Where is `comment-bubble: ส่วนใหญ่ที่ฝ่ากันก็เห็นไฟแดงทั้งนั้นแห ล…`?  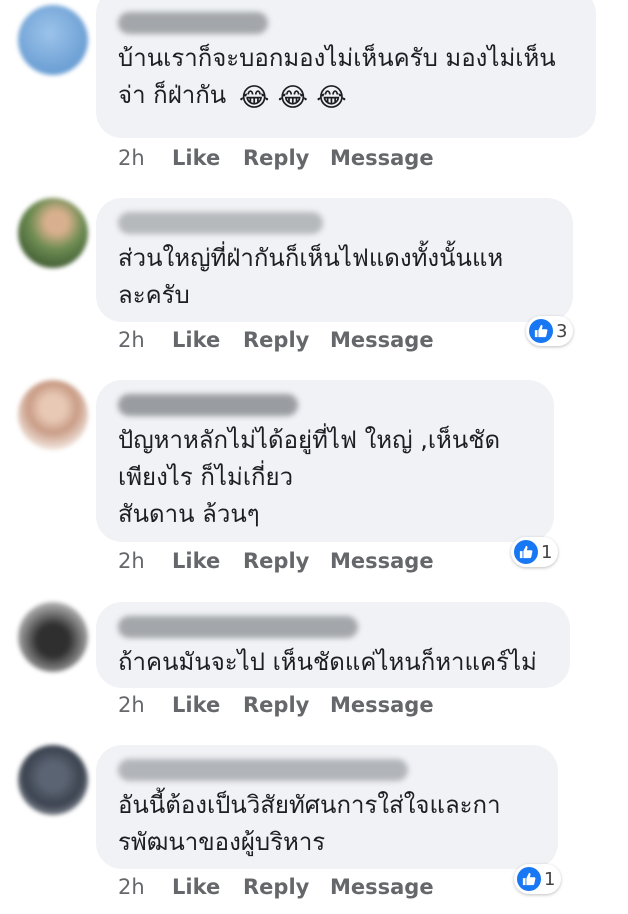 comment-bubble: ส่วนใหญ่ที่ฝ่ากันก็เห็นไฟแดงทั้งนั้นแห ล… is located at coordinates (334, 260).